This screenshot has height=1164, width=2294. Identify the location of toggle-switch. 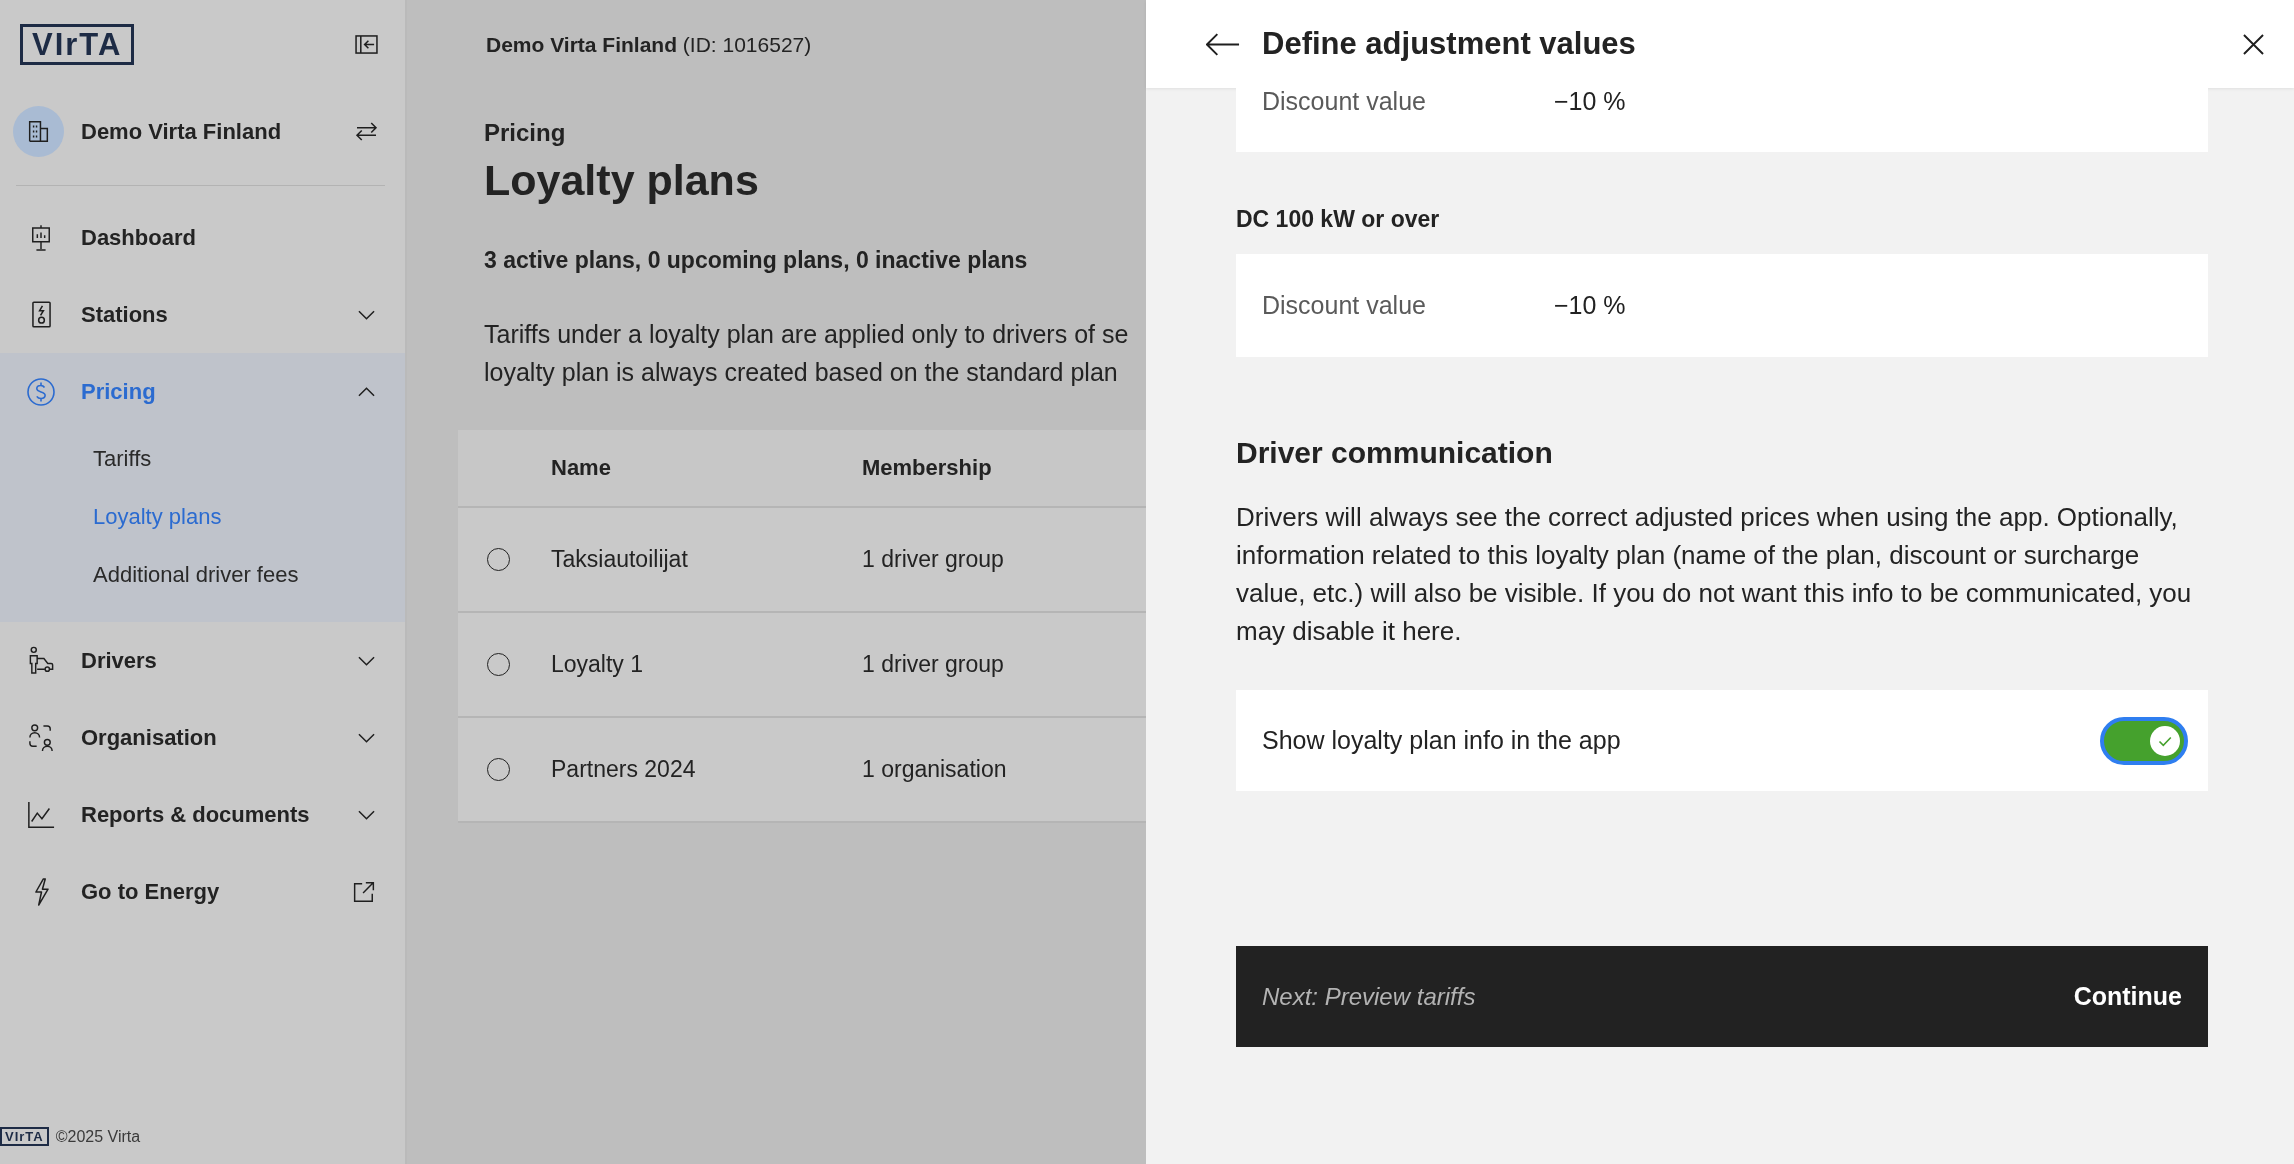
(2144, 740).